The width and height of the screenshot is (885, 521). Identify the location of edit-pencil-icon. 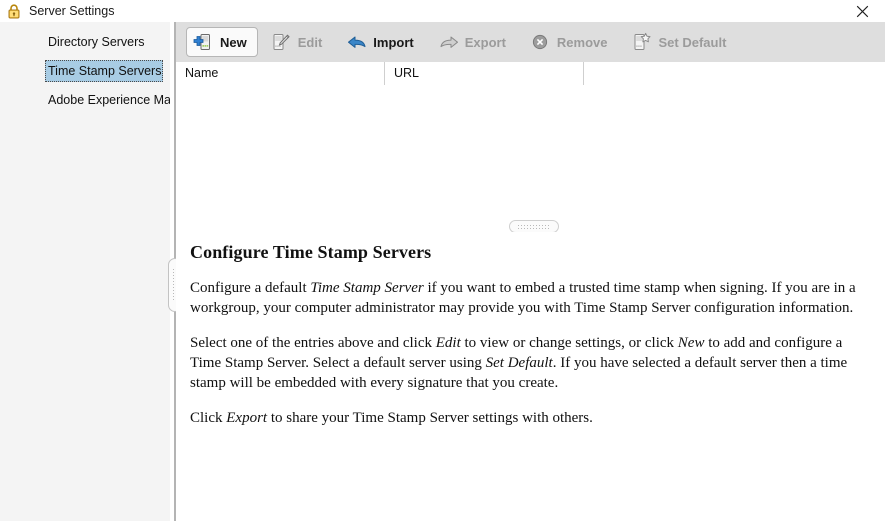
(281, 42).